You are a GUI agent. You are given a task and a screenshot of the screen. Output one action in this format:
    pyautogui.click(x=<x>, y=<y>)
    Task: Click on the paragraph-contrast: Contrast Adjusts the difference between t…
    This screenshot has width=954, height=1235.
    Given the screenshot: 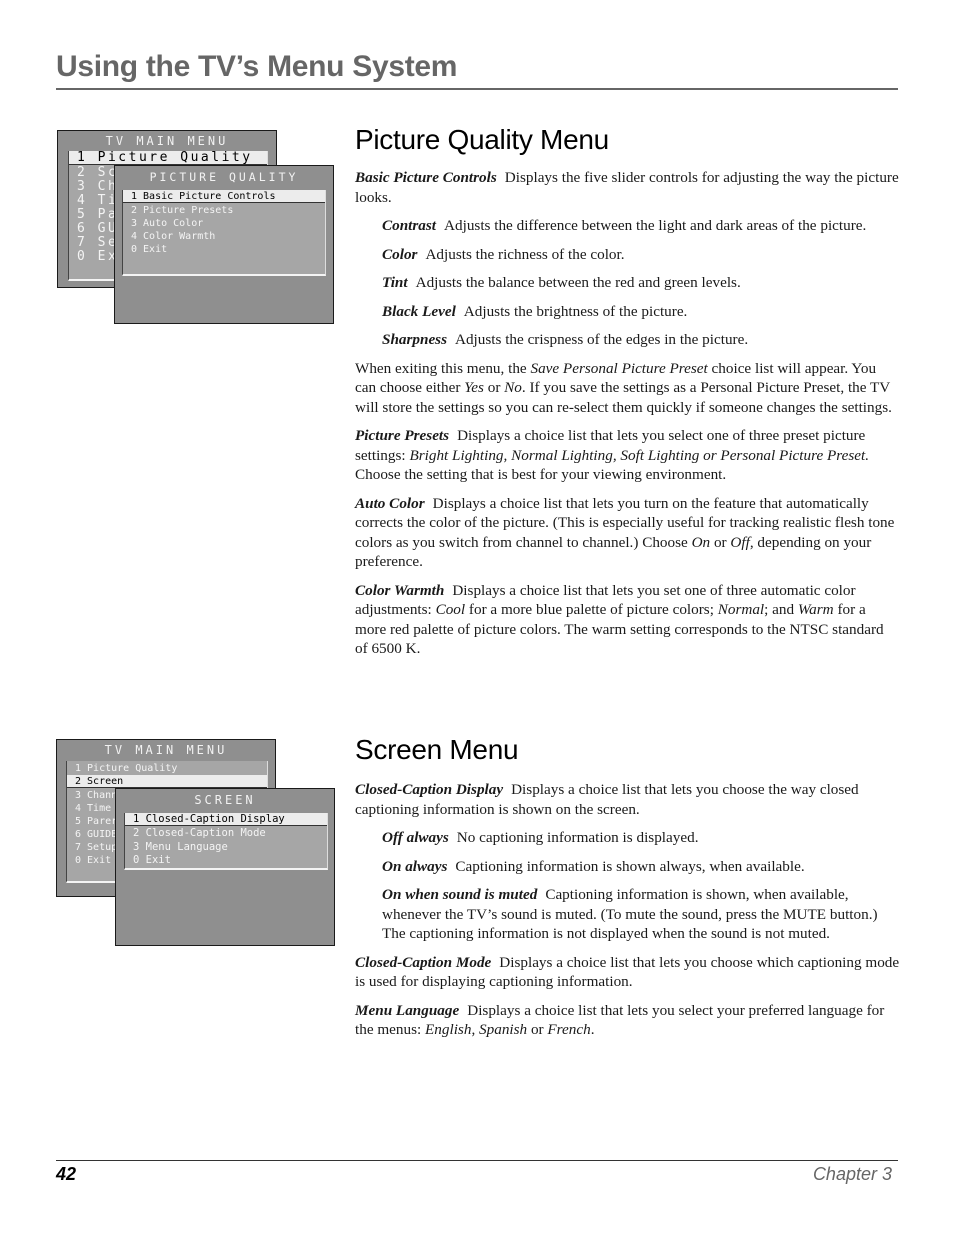 What is the action you would take?
    pyautogui.click(x=627, y=226)
    